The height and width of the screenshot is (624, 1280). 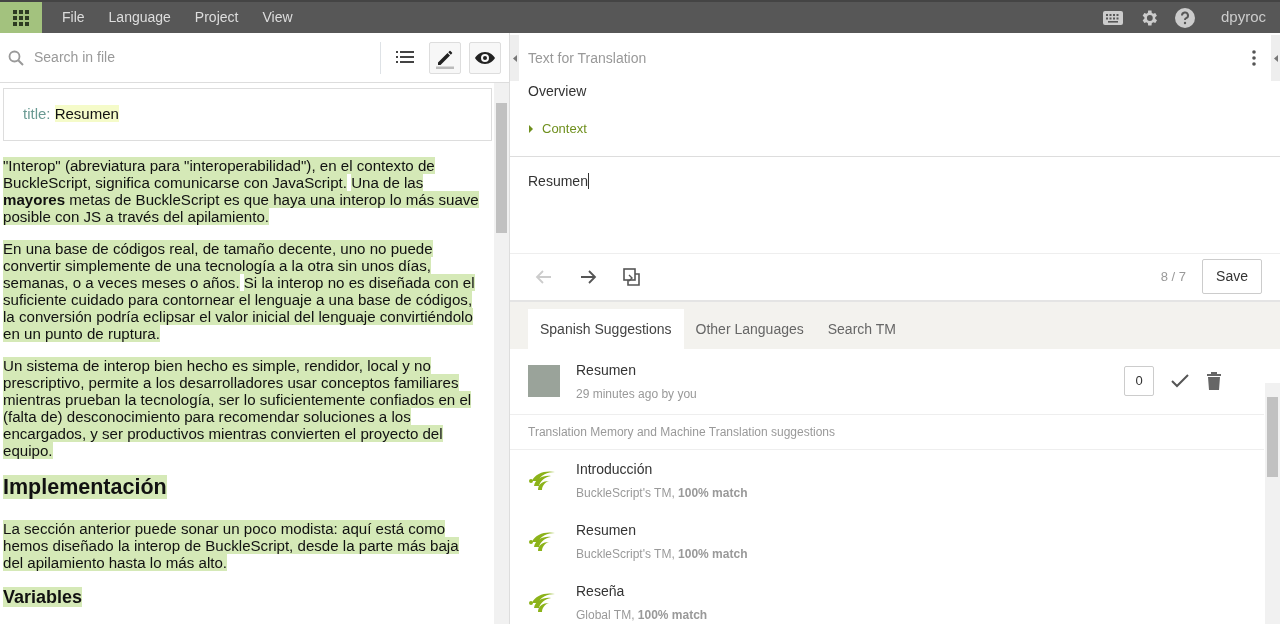 What do you see at coordinates (73, 17) in the screenshot?
I see `menu-item: File` at bounding box center [73, 17].